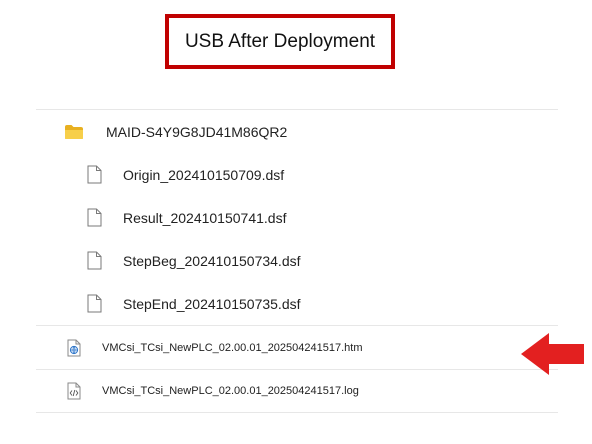 The width and height of the screenshot is (592, 444). Describe the element at coordinates (205, 217) in the screenshot. I see `file-name: Result_202410150741.dsf` at that location.